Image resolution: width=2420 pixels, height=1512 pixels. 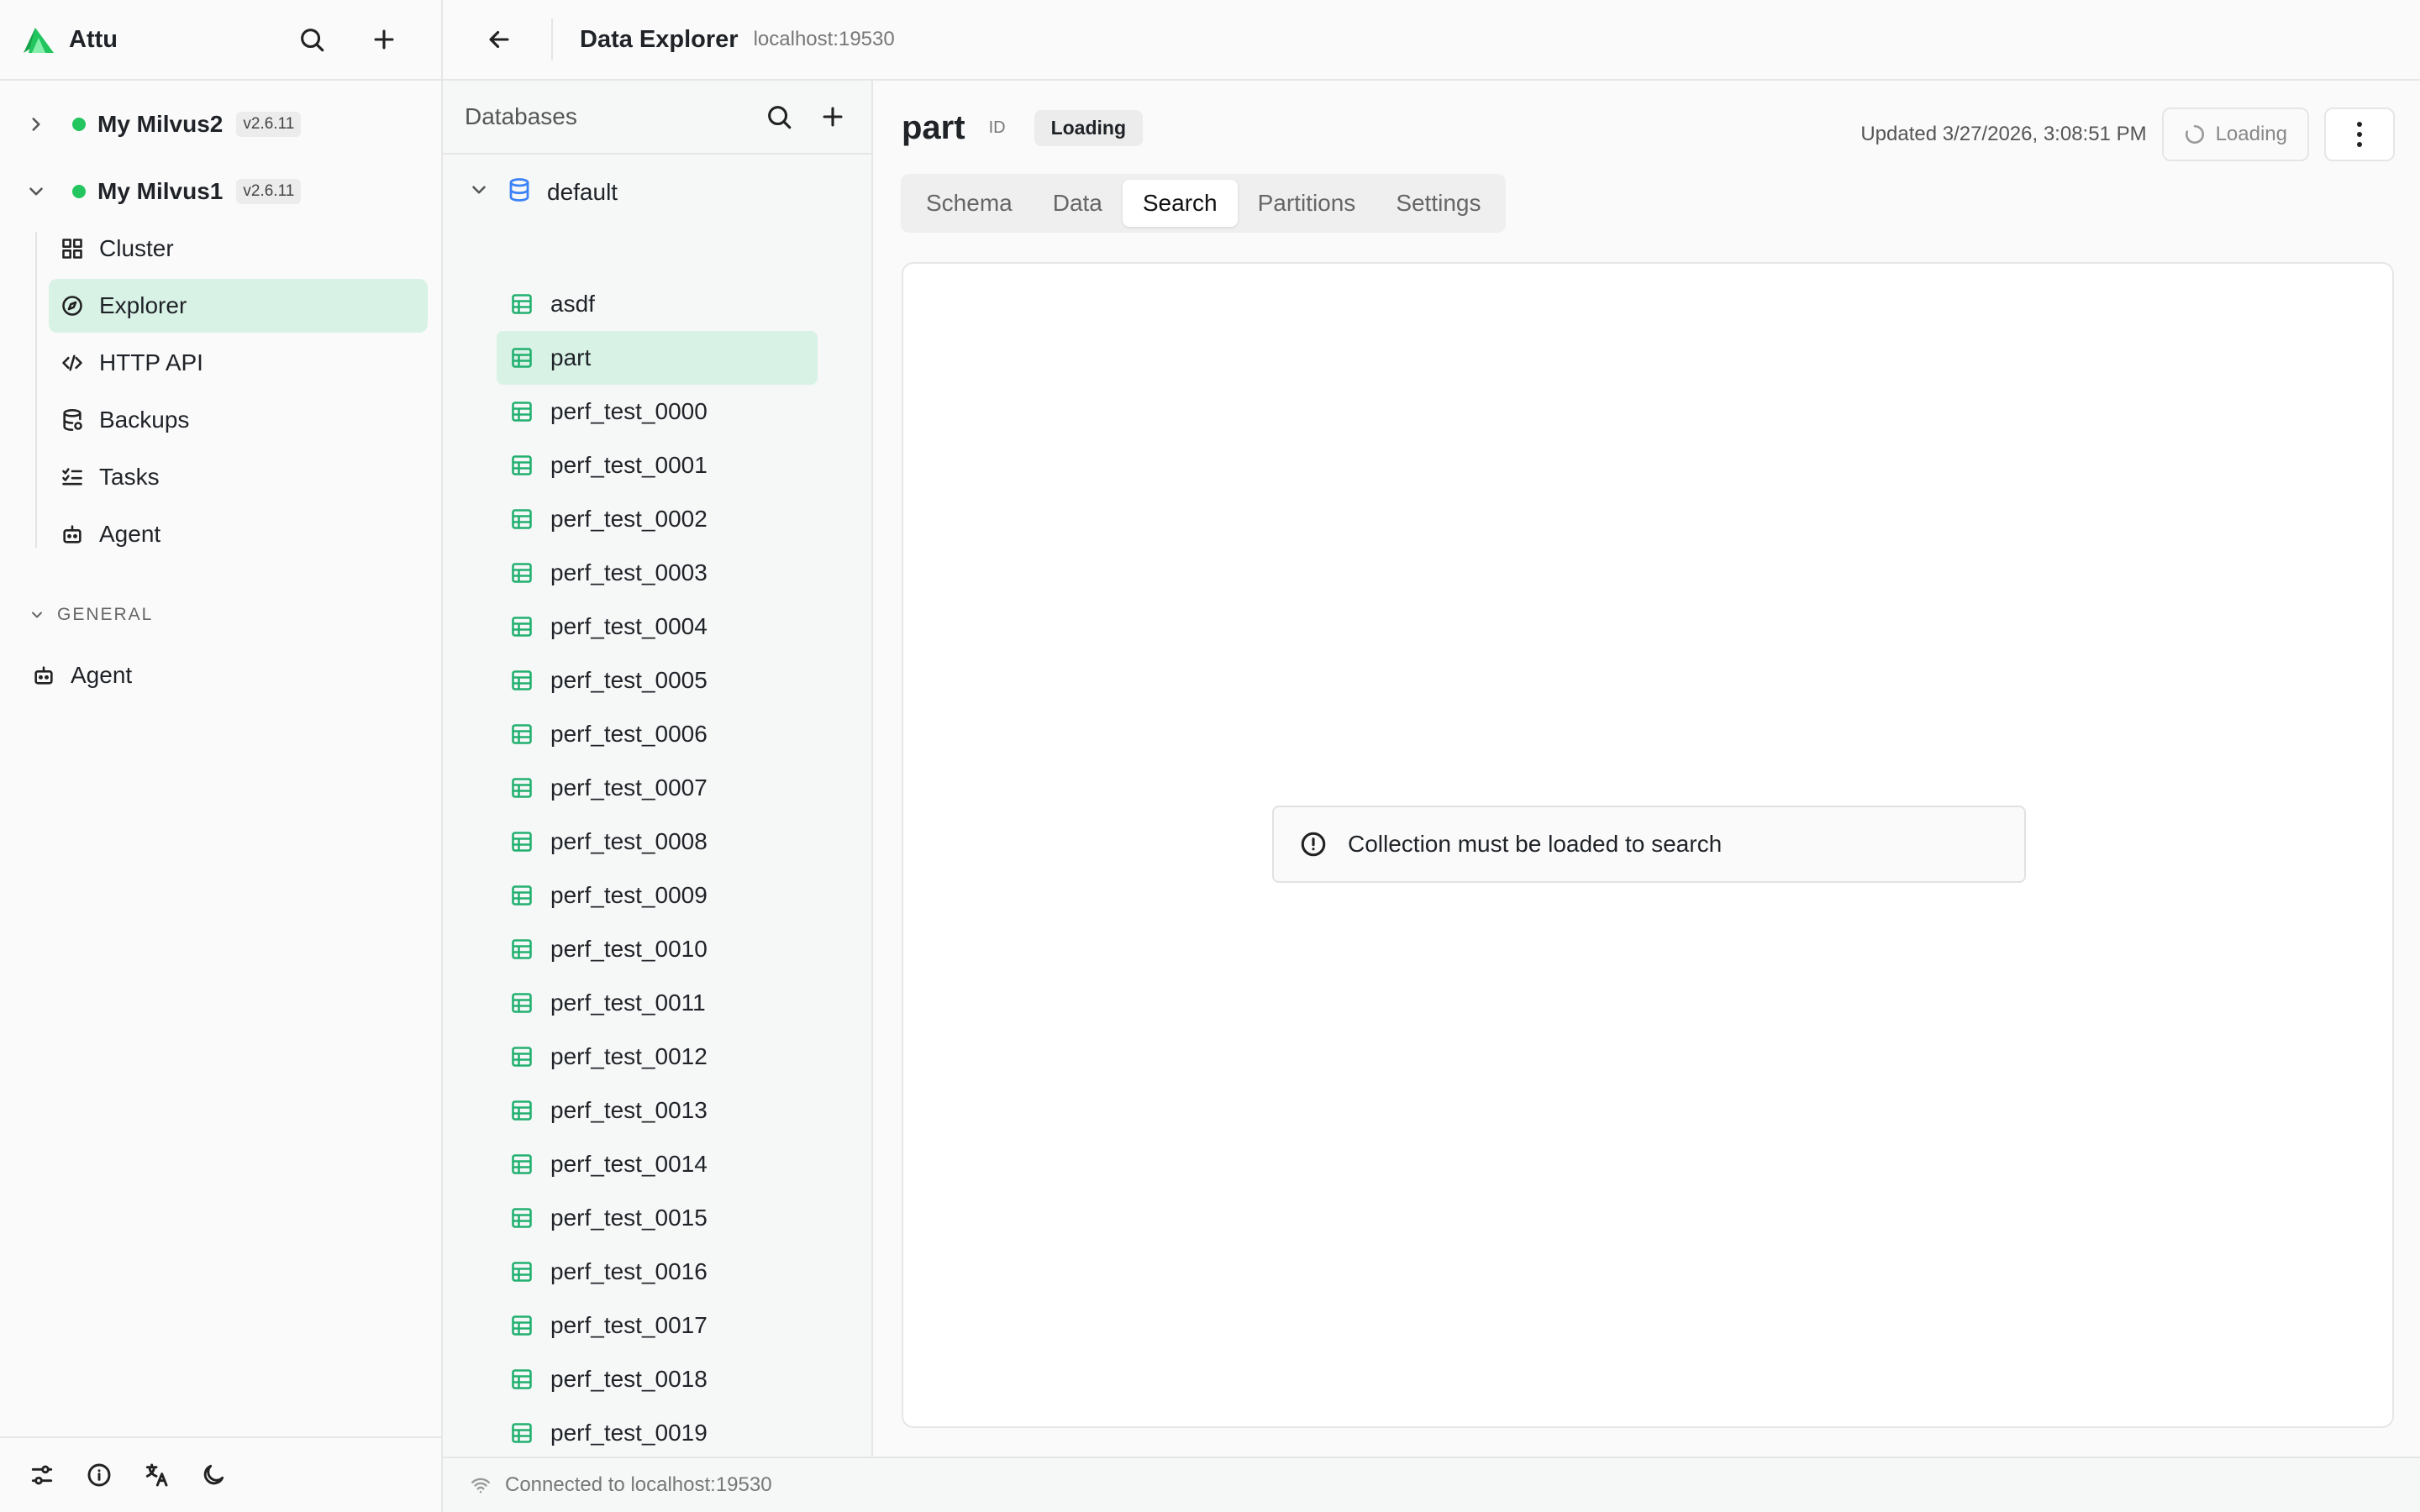 What do you see at coordinates (634, 1218) in the screenshot?
I see `collection-item: perf_test_0015` at bounding box center [634, 1218].